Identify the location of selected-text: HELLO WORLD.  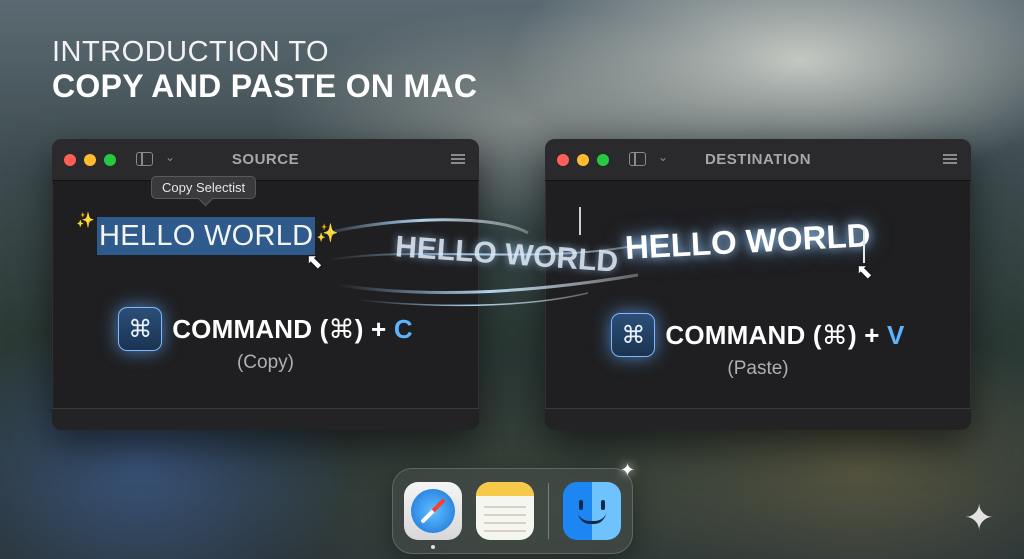
(206, 236).